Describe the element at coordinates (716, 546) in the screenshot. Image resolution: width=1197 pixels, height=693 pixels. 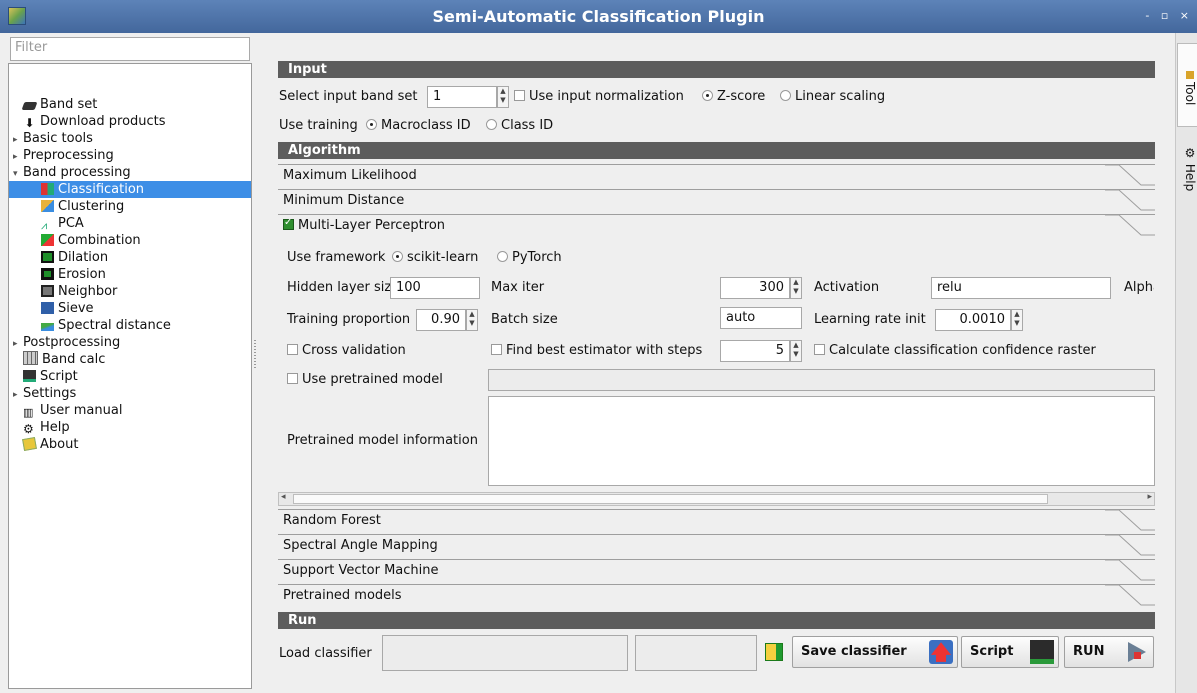
I see `algorithm-spectral-angle-mapping: Spectral Angle Mapping` at that location.